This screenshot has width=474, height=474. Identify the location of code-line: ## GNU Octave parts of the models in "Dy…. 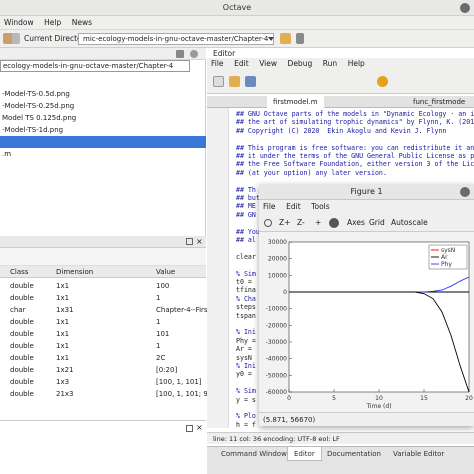
(355, 114).